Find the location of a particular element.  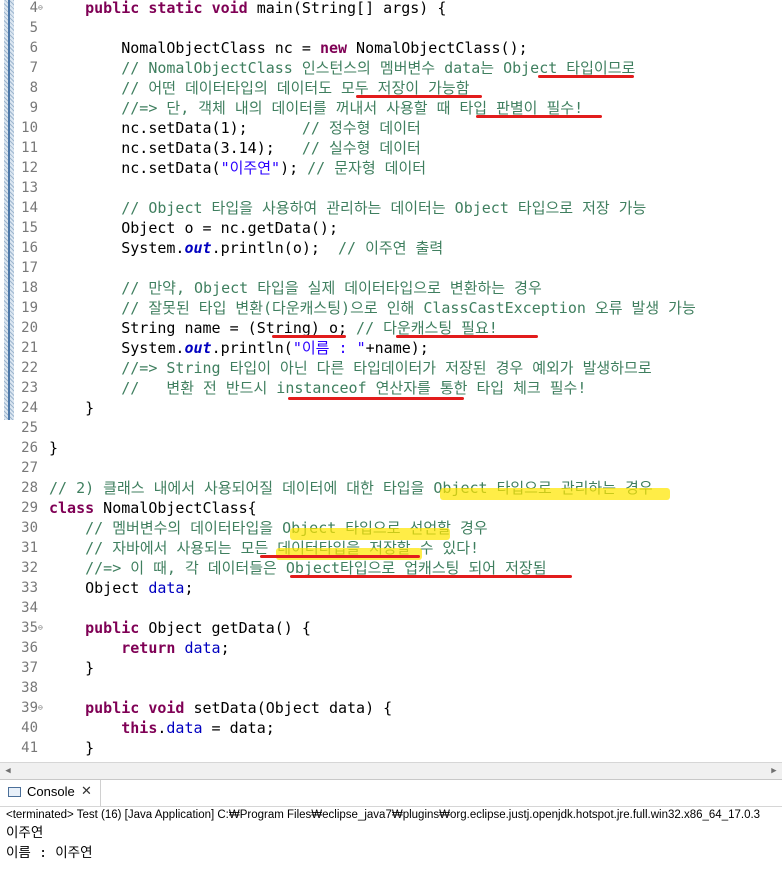

underline-instanceof is located at coordinates (376, 398).